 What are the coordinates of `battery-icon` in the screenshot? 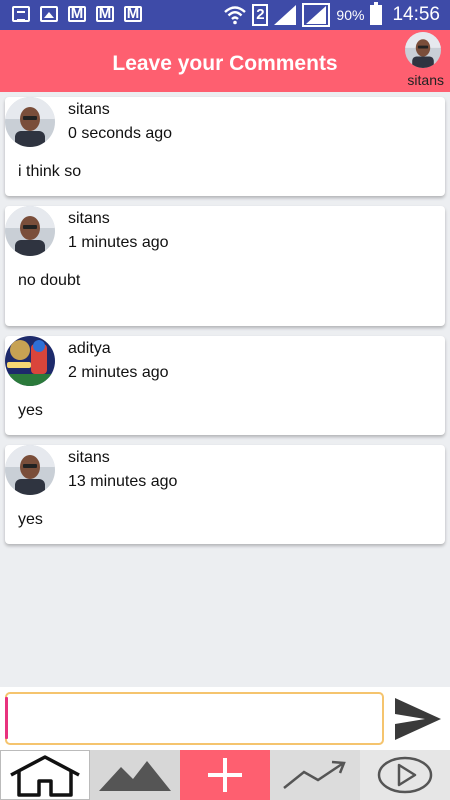 It's located at (376, 13).